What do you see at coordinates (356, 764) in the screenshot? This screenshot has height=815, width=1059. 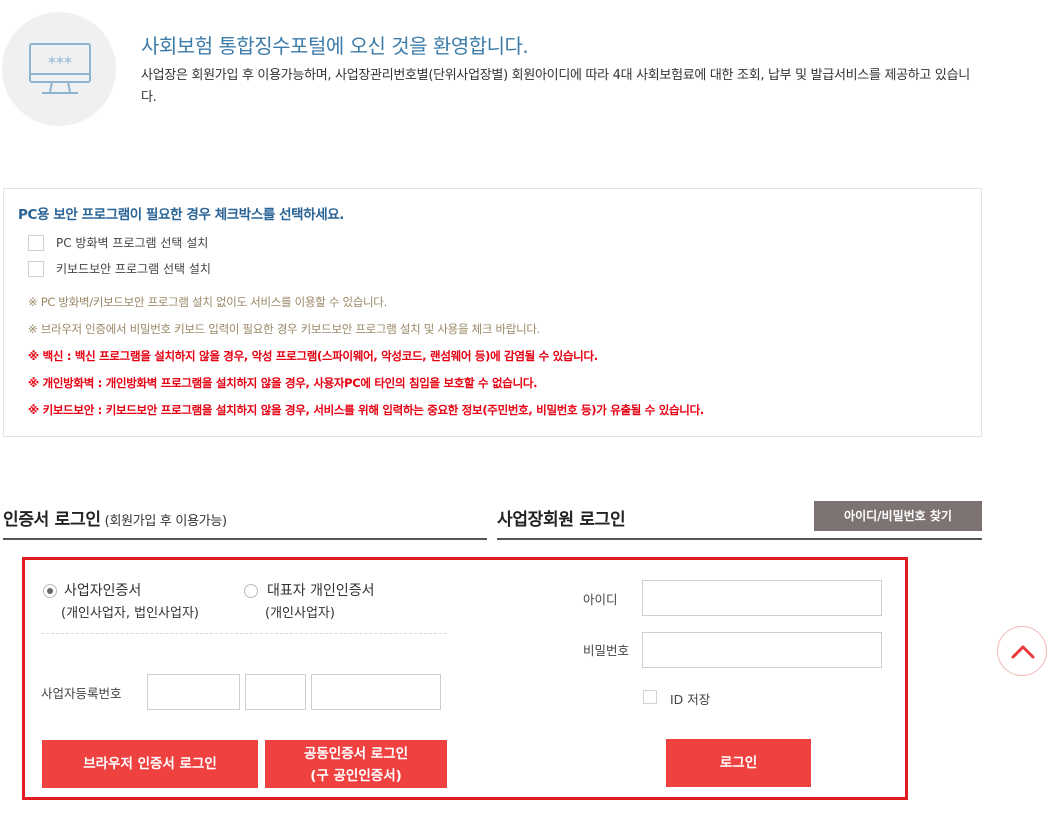 I see `joint-cert-login-button: 공동인증서 로그인 (구 공인인증서)` at bounding box center [356, 764].